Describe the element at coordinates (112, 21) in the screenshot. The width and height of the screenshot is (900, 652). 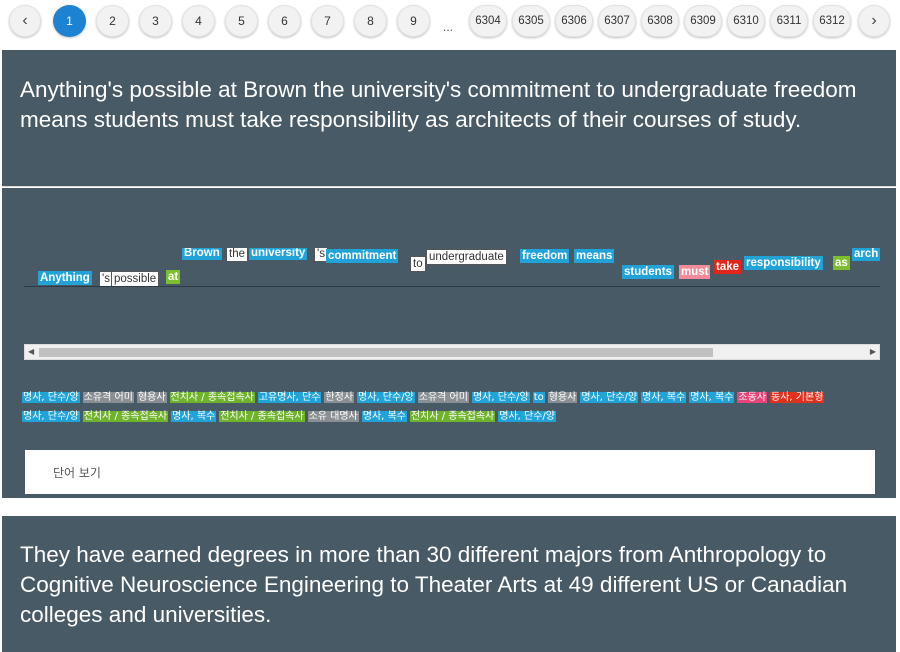
I see `page-button-2: 2` at that location.